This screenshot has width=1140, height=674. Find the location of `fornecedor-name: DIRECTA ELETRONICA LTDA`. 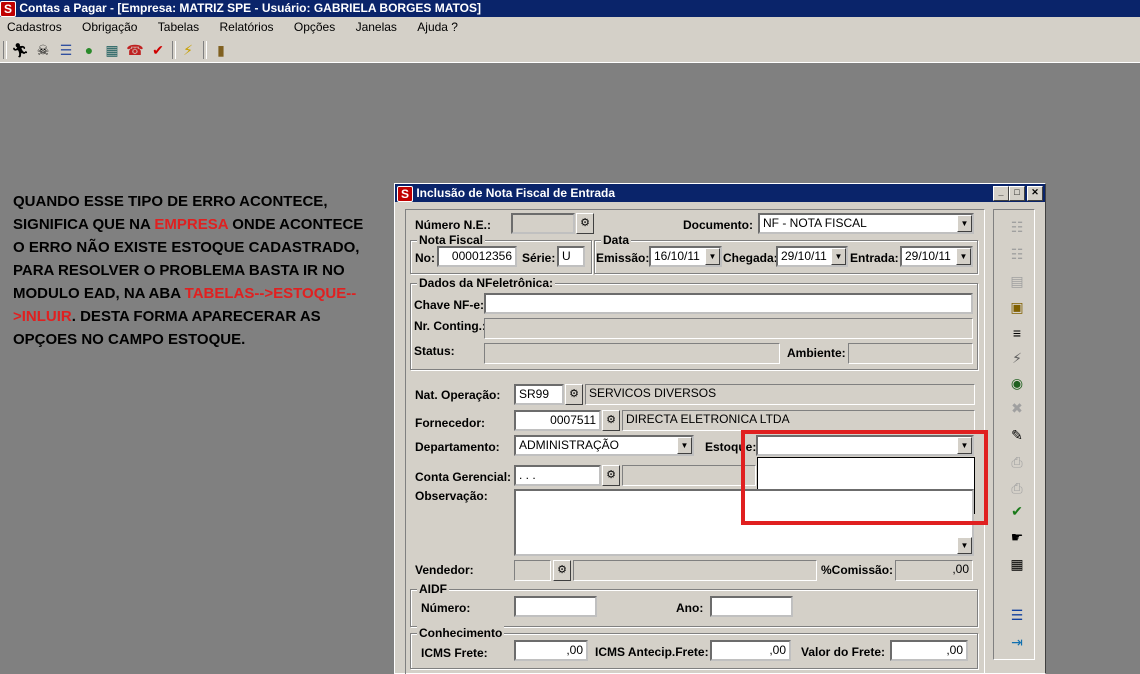

fornecedor-name: DIRECTA ELETRONICA LTDA is located at coordinates (798, 420).